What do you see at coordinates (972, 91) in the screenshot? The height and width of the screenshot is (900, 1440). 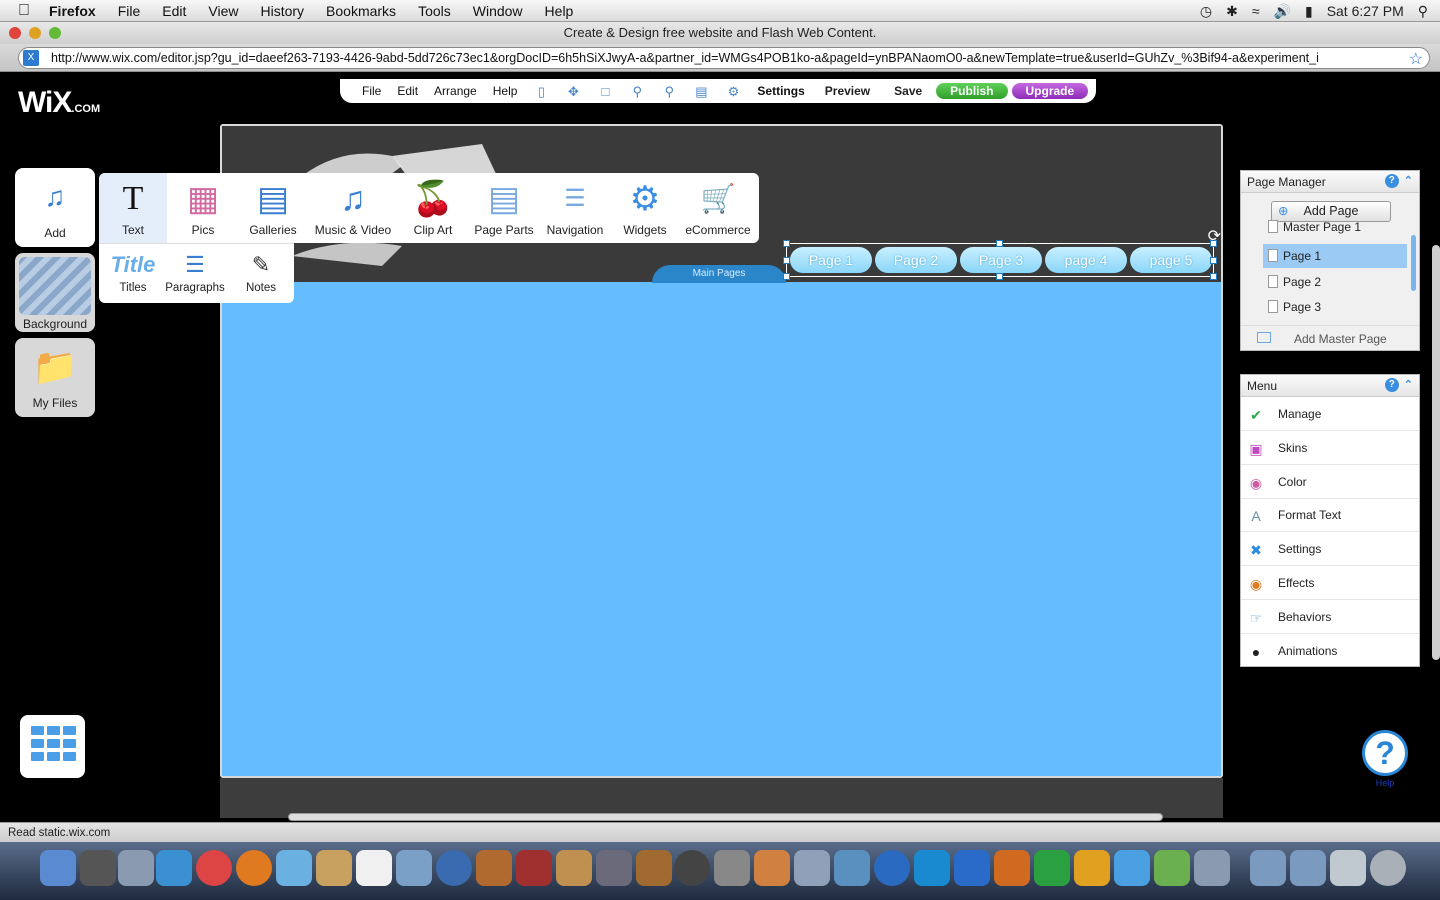 I see `publish-button: Publish` at bounding box center [972, 91].